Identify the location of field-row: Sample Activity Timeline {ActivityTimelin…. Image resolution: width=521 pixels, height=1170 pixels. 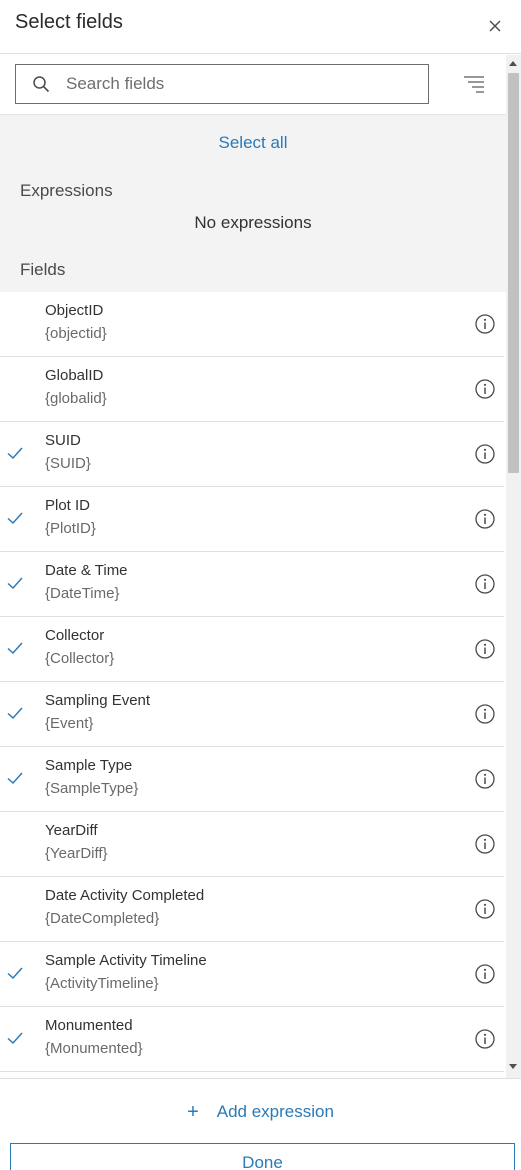
(252, 974).